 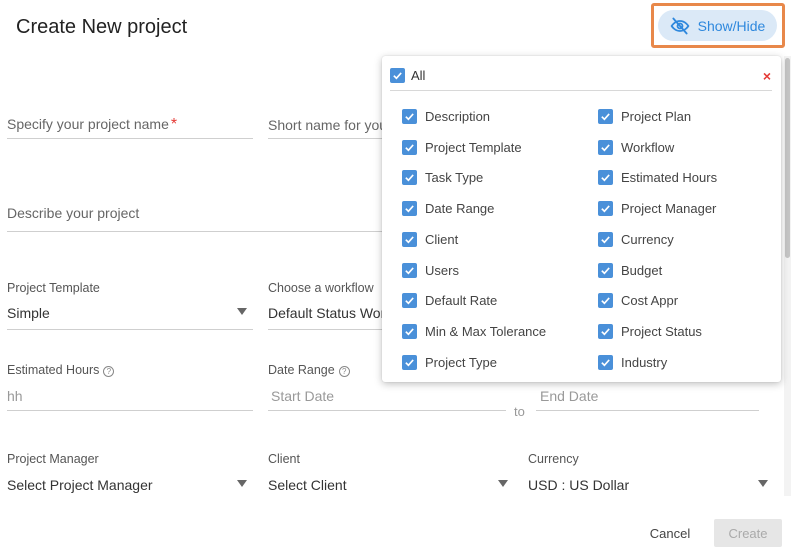 I want to click on short-name-underline, so click(x=325, y=138).